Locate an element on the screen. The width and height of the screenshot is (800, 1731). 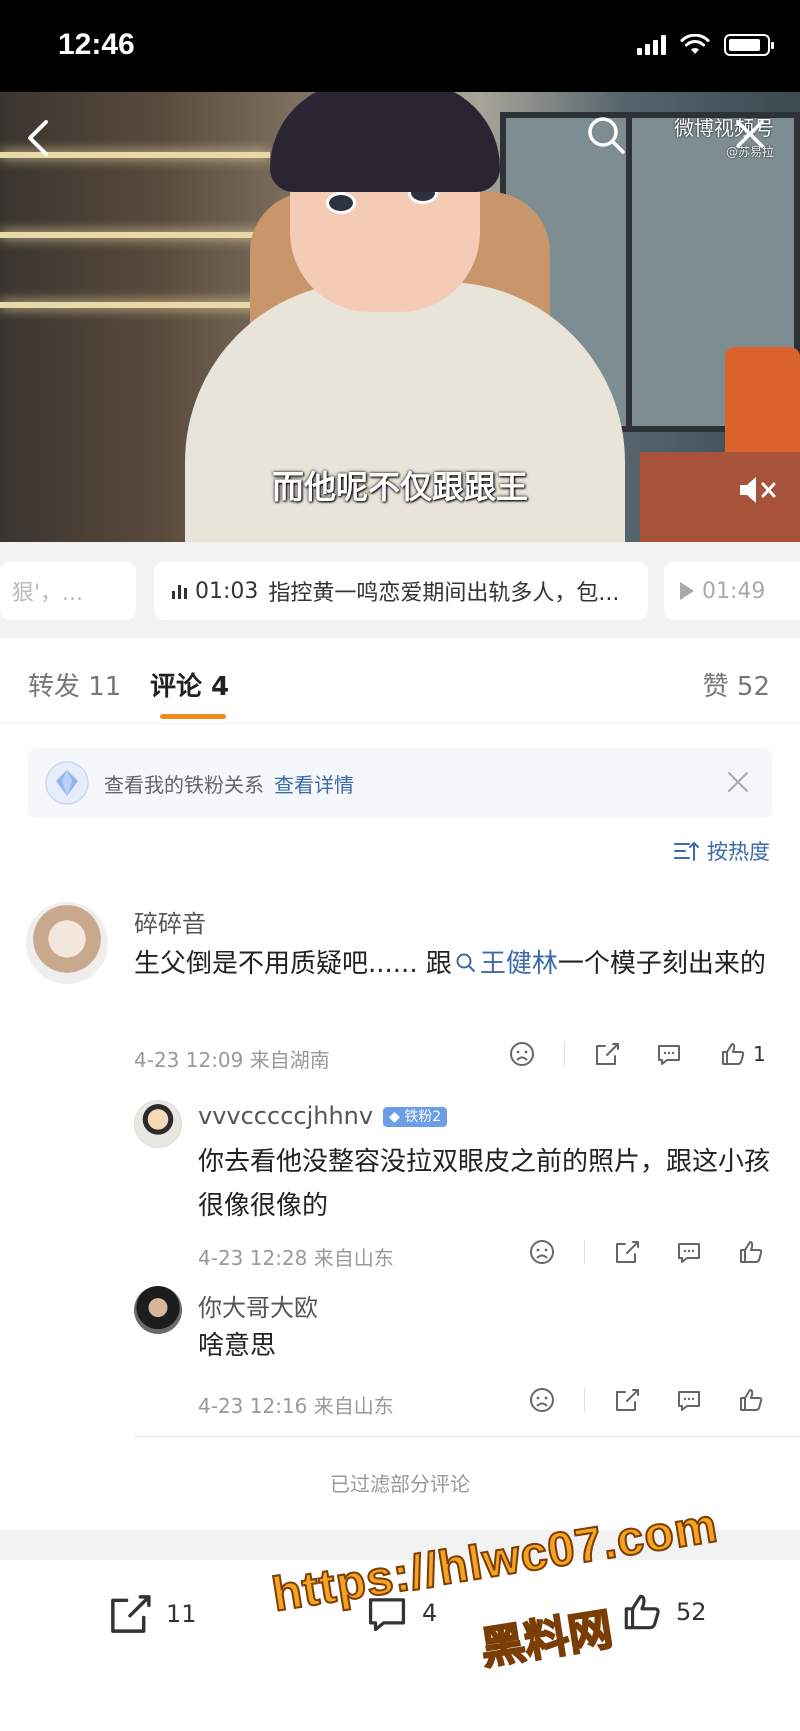
sort-icon is located at coordinates (686, 851).